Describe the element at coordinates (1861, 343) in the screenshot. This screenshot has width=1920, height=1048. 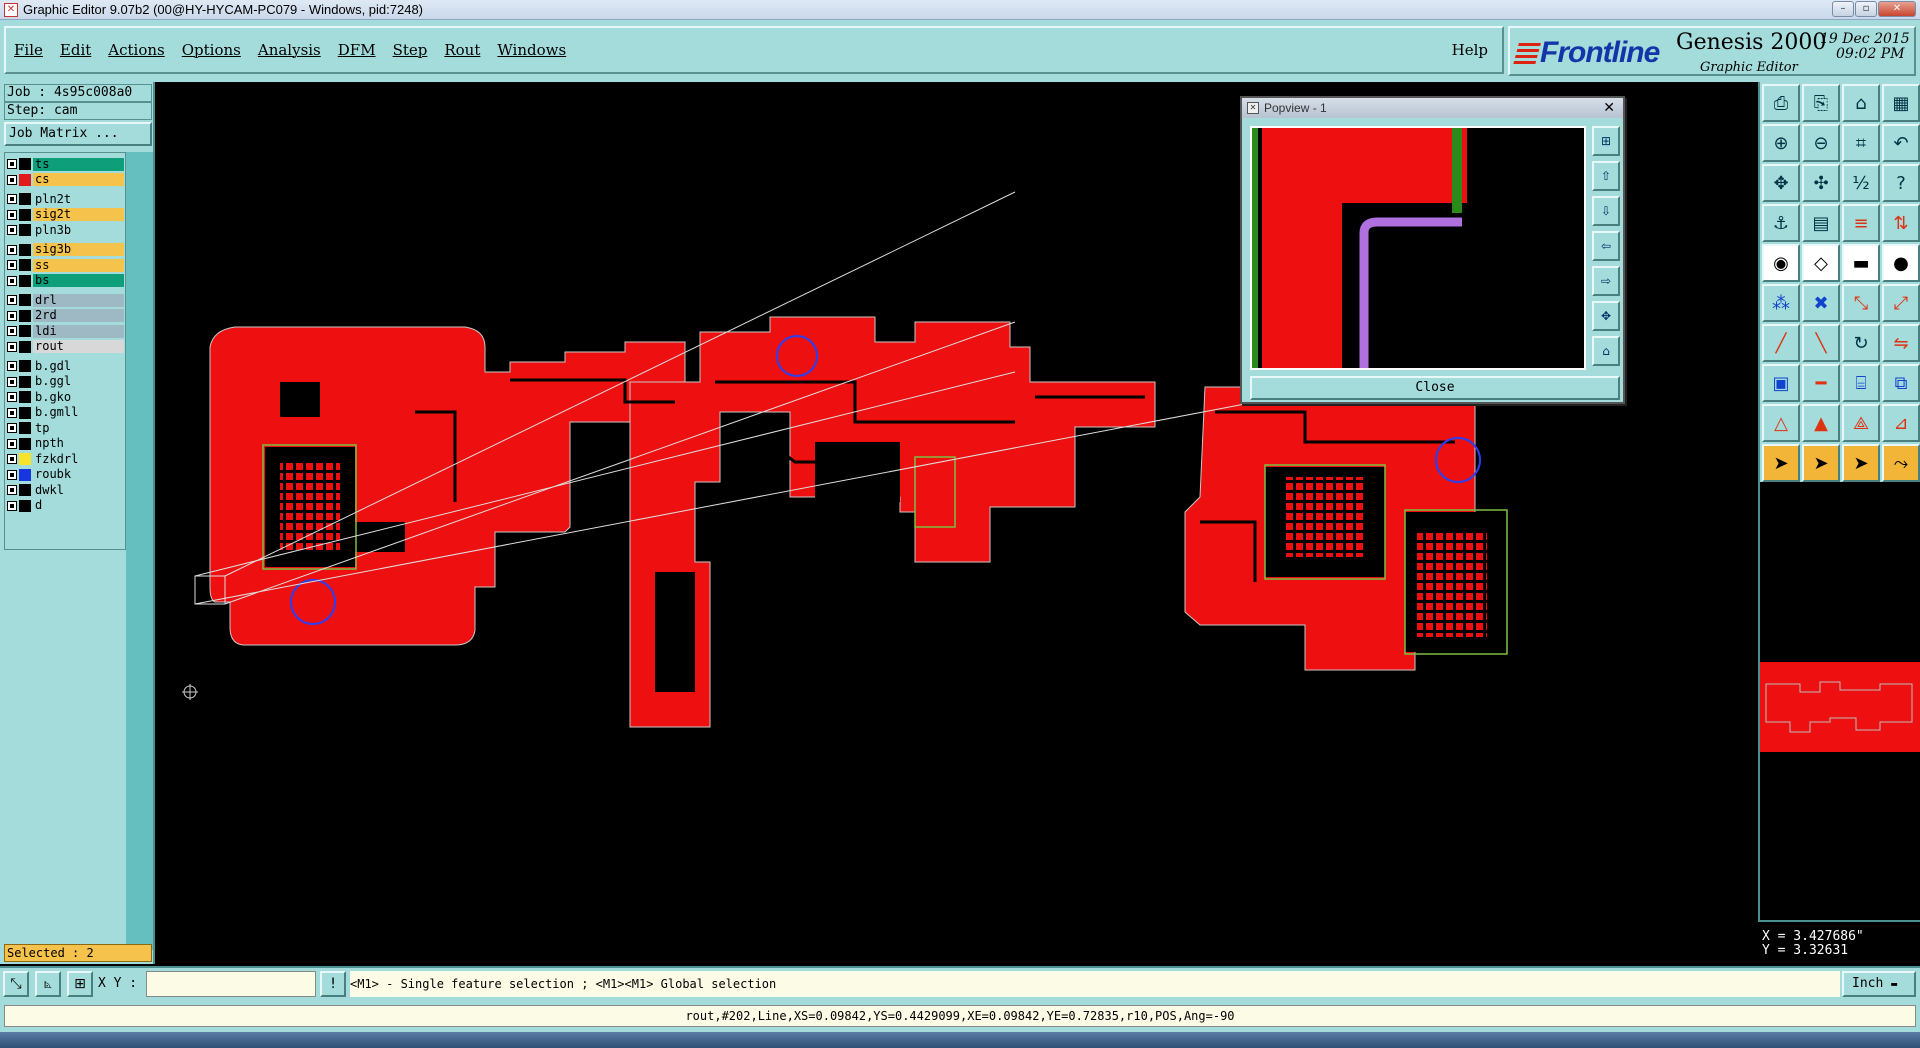
I see `rotate-icon: ↻` at that location.